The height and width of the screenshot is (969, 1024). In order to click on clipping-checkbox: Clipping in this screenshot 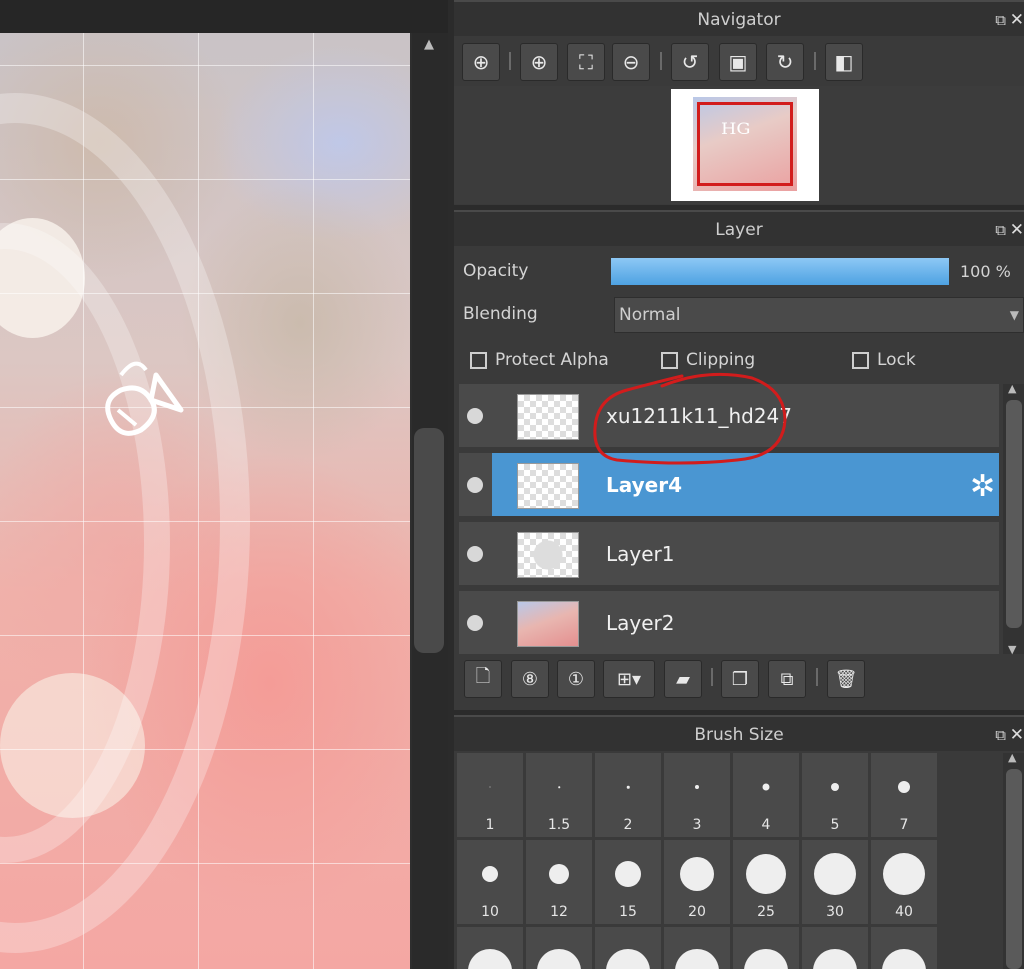, I will do `click(708, 360)`.